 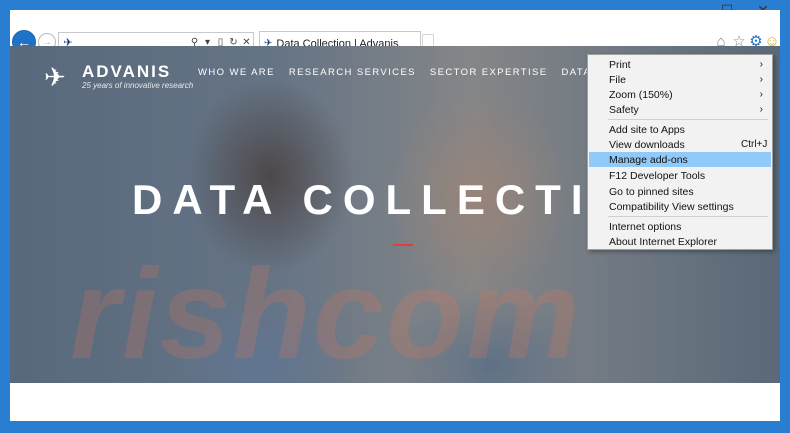 What do you see at coordinates (403, 245) in the screenshot?
I see `hero-accent-rule` at bounding box center [403, 245].